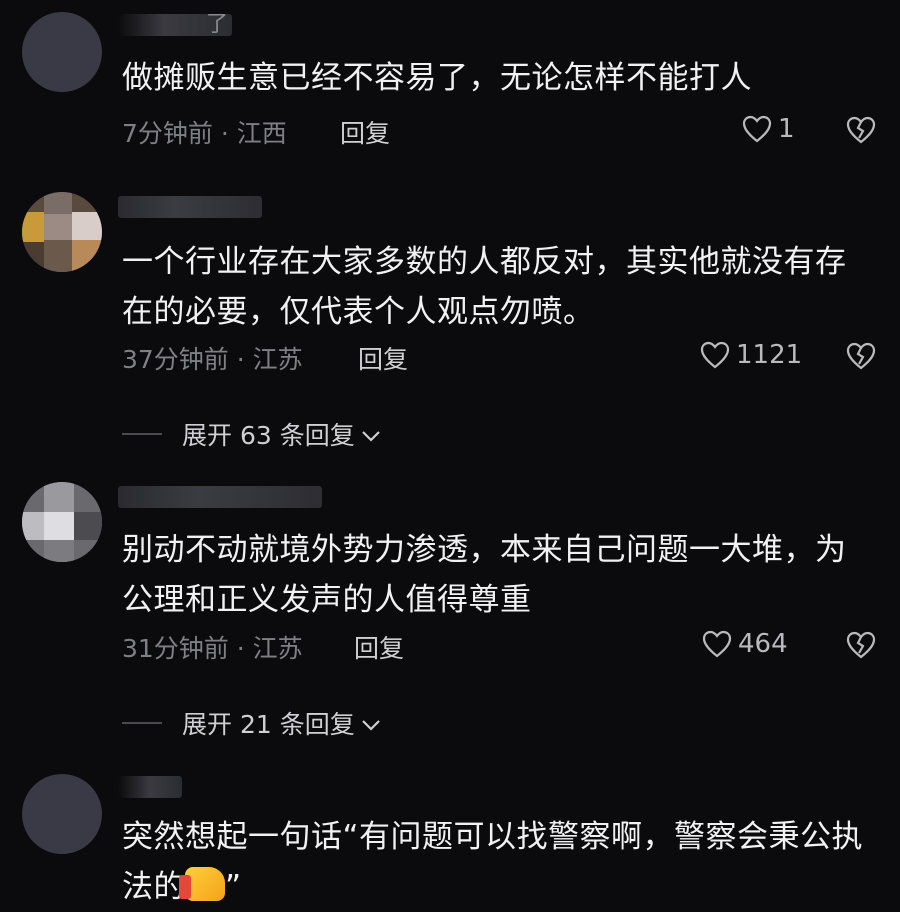  What do you see at coordinates (484, 287) in the screenshot?
I see `comment-text: 一个行业存在大家多数的人都反对，其实他就没有存在的必要，仅代表个人观点勿喷。` at bounding box center [484, 287].